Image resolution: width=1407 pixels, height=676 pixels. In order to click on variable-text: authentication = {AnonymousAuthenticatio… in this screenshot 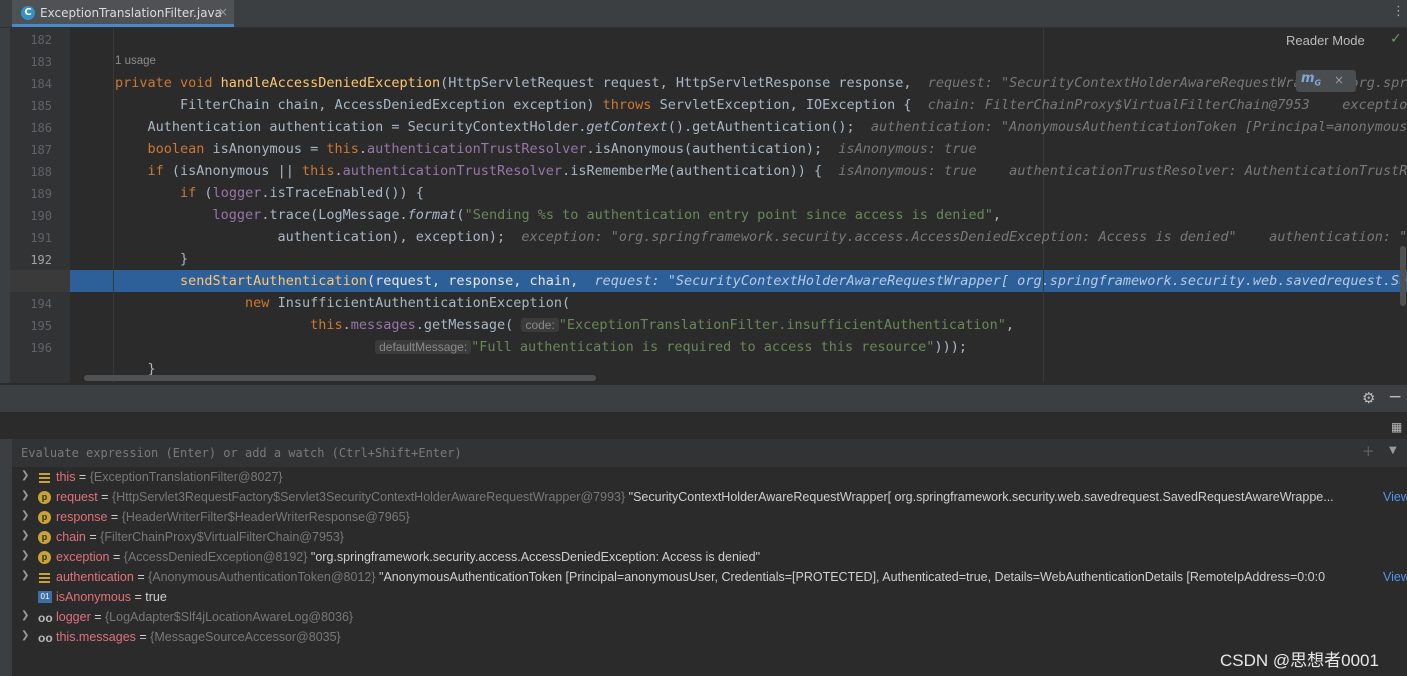, I will do `click(690, 577)`.